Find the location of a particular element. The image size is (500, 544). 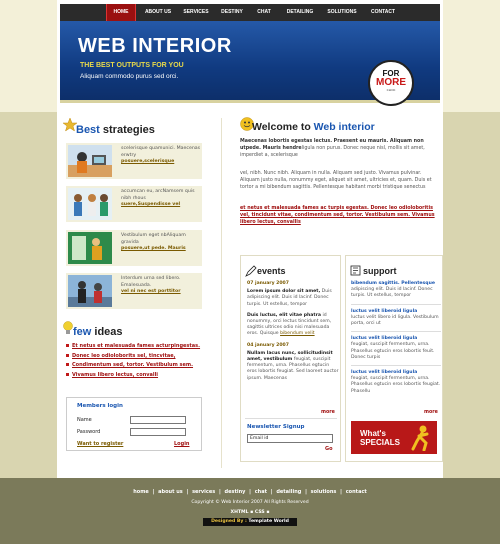

pen-icon is located at coordinates (251, 271).